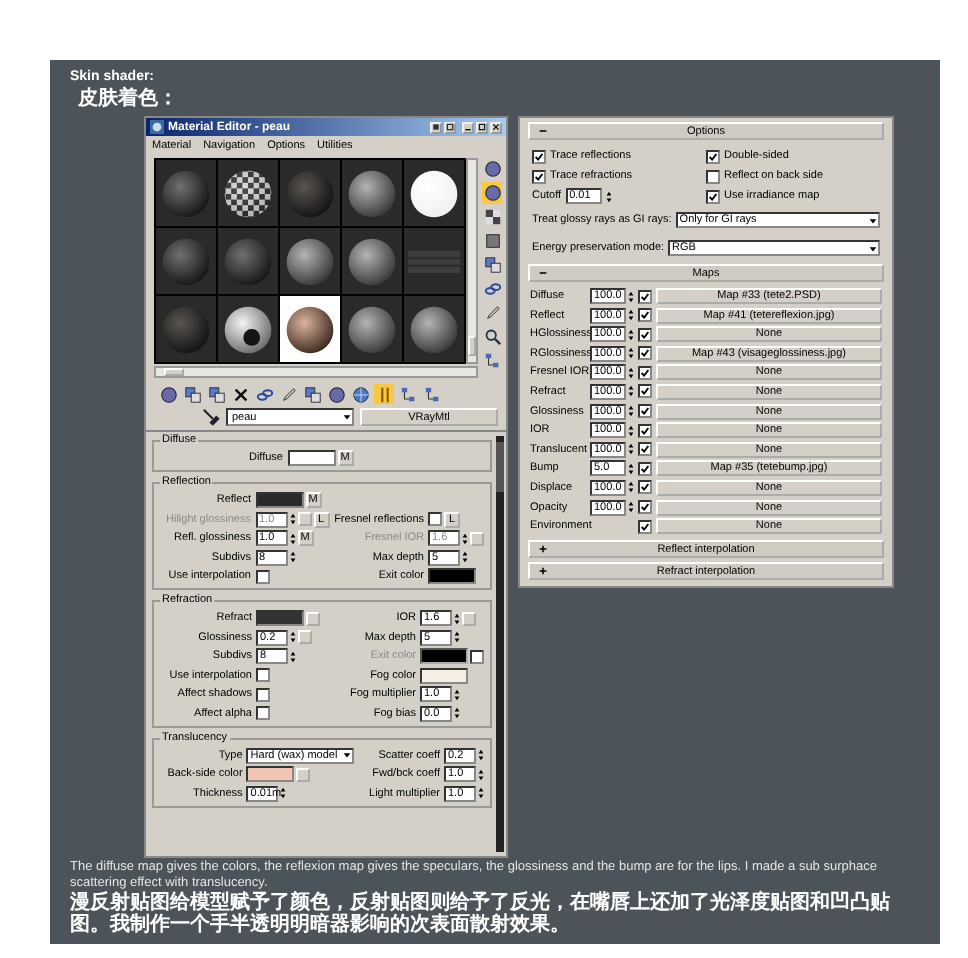 The height and width of the screenshot is (958, 968). What do you see at coordinates (157, 127) in the screenshot?
I see `app-icon` at bounding box center [157, 127].